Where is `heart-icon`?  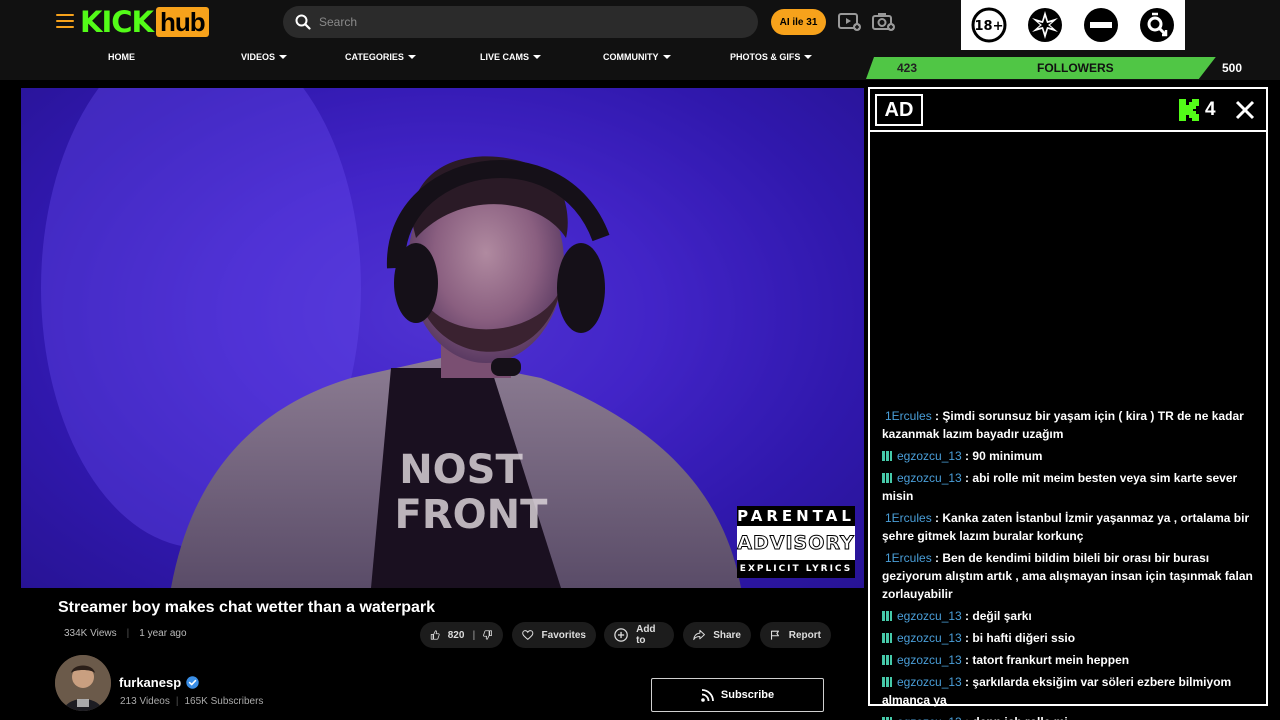
heart-icon is located at coordinates (528, 635).